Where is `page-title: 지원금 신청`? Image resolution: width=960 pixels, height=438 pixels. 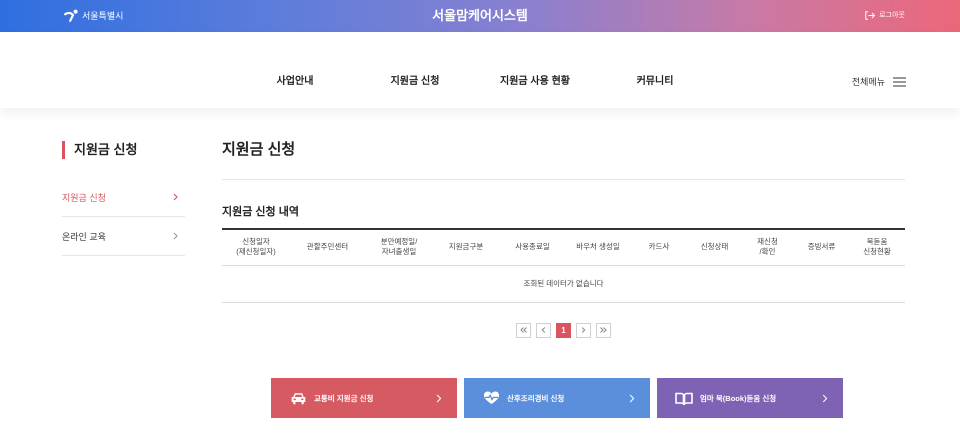 page-title: 지원금 신청 is located at coordinates (259, 149).